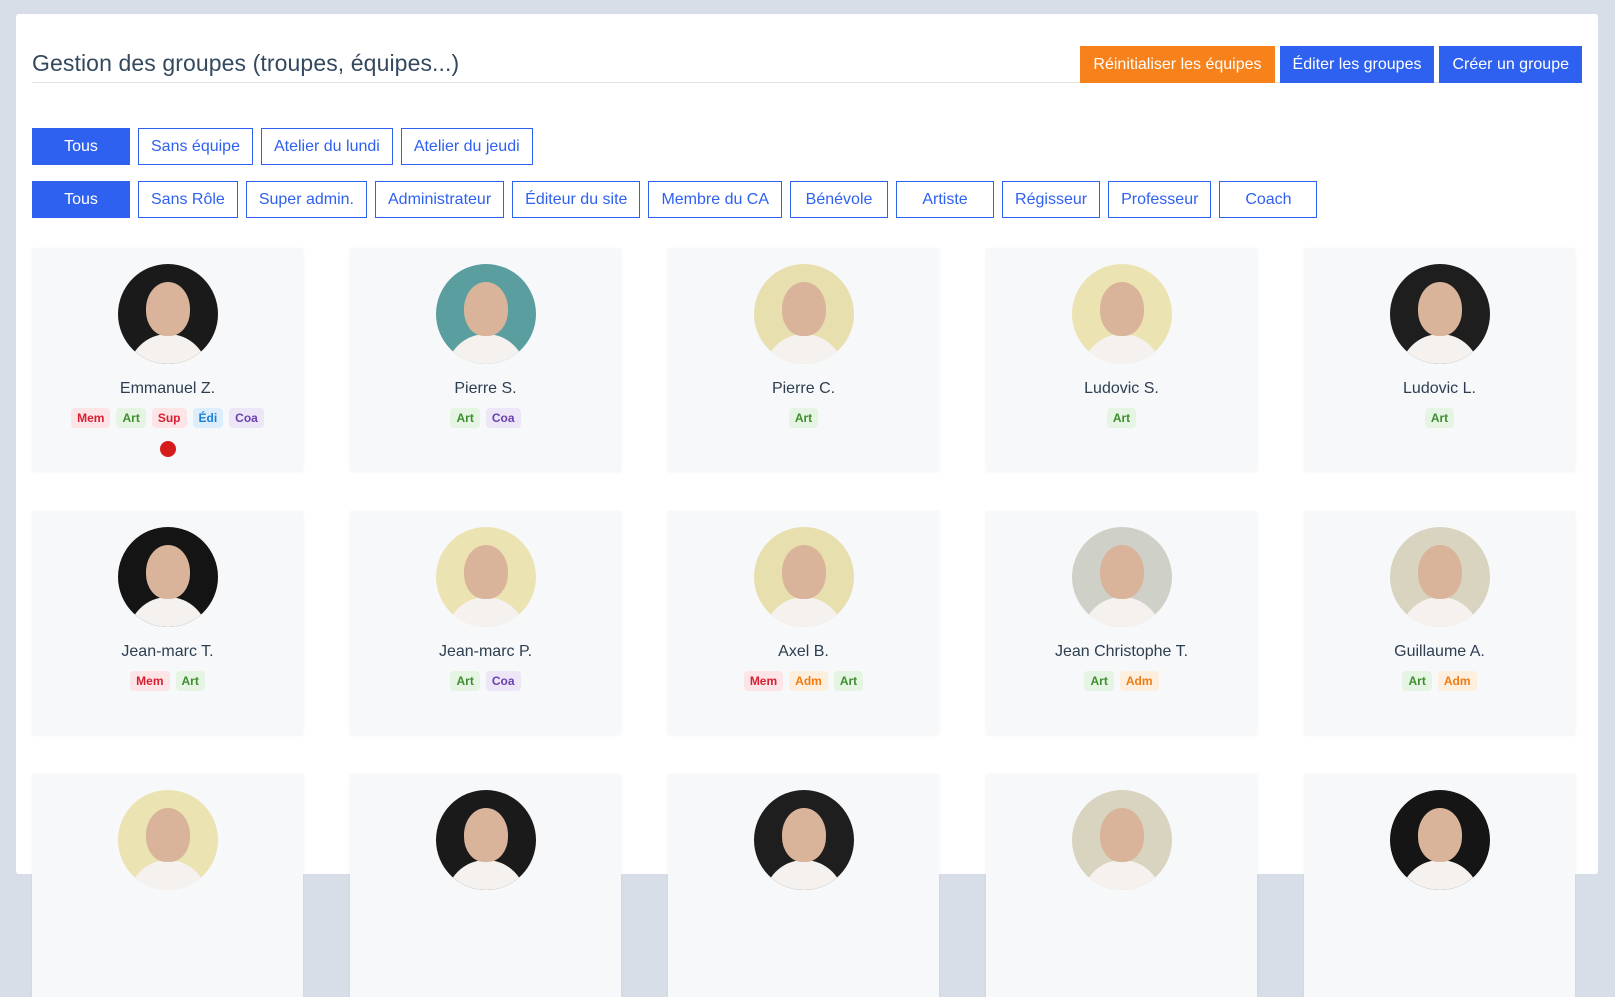 The image size is (1615, 997). I want to click on member-name: Guillaume A., so click(1439, 651).